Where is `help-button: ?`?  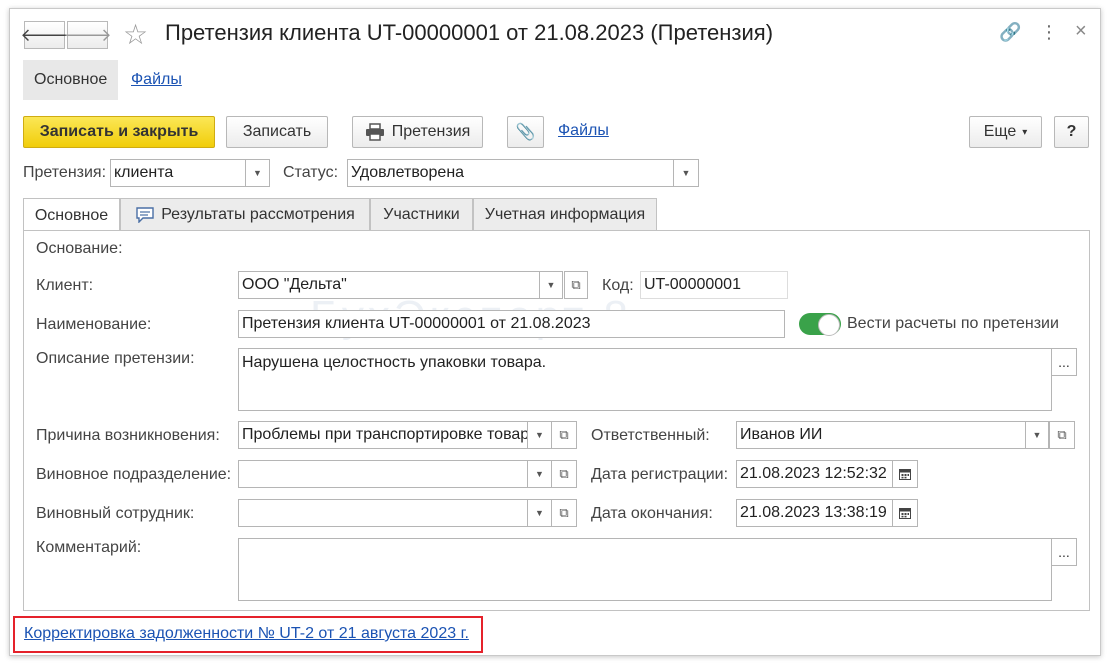 help-button: ? is located at coordinates (1071, 132).